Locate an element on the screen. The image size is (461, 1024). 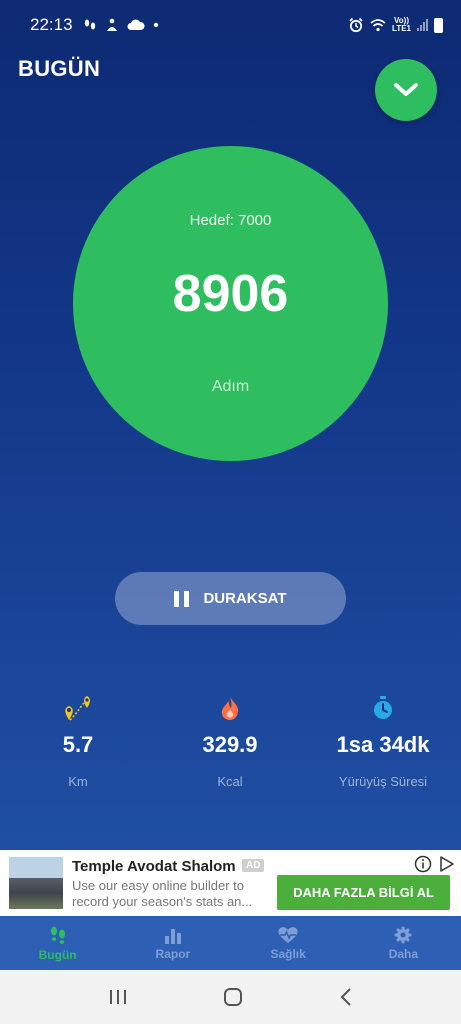
stat-distance: 5.7 Km is located at coordinates (78, 739).